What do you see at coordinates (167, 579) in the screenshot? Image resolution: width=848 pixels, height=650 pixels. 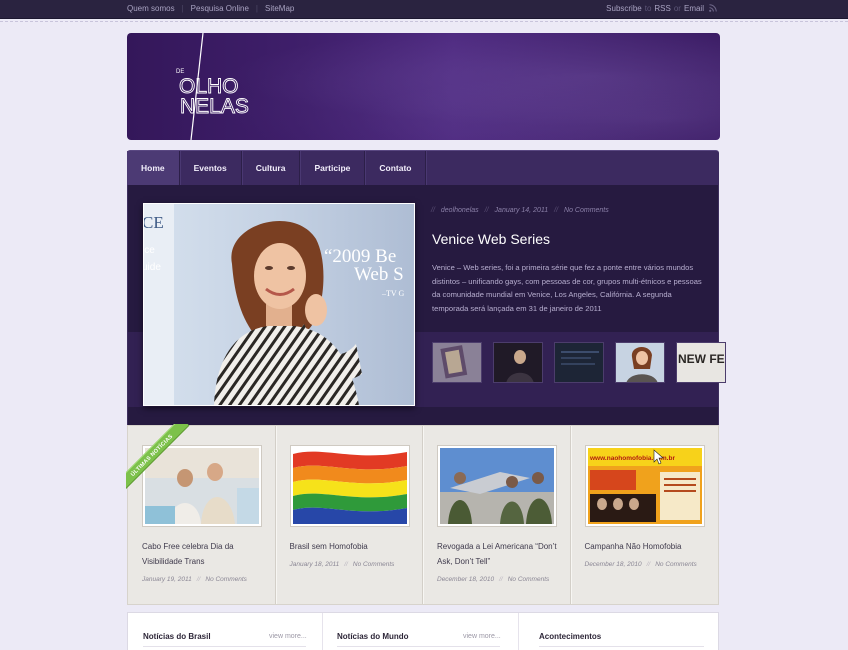 I see `latest-post-date: January 19, 2011` at bounding box center [167, 579].